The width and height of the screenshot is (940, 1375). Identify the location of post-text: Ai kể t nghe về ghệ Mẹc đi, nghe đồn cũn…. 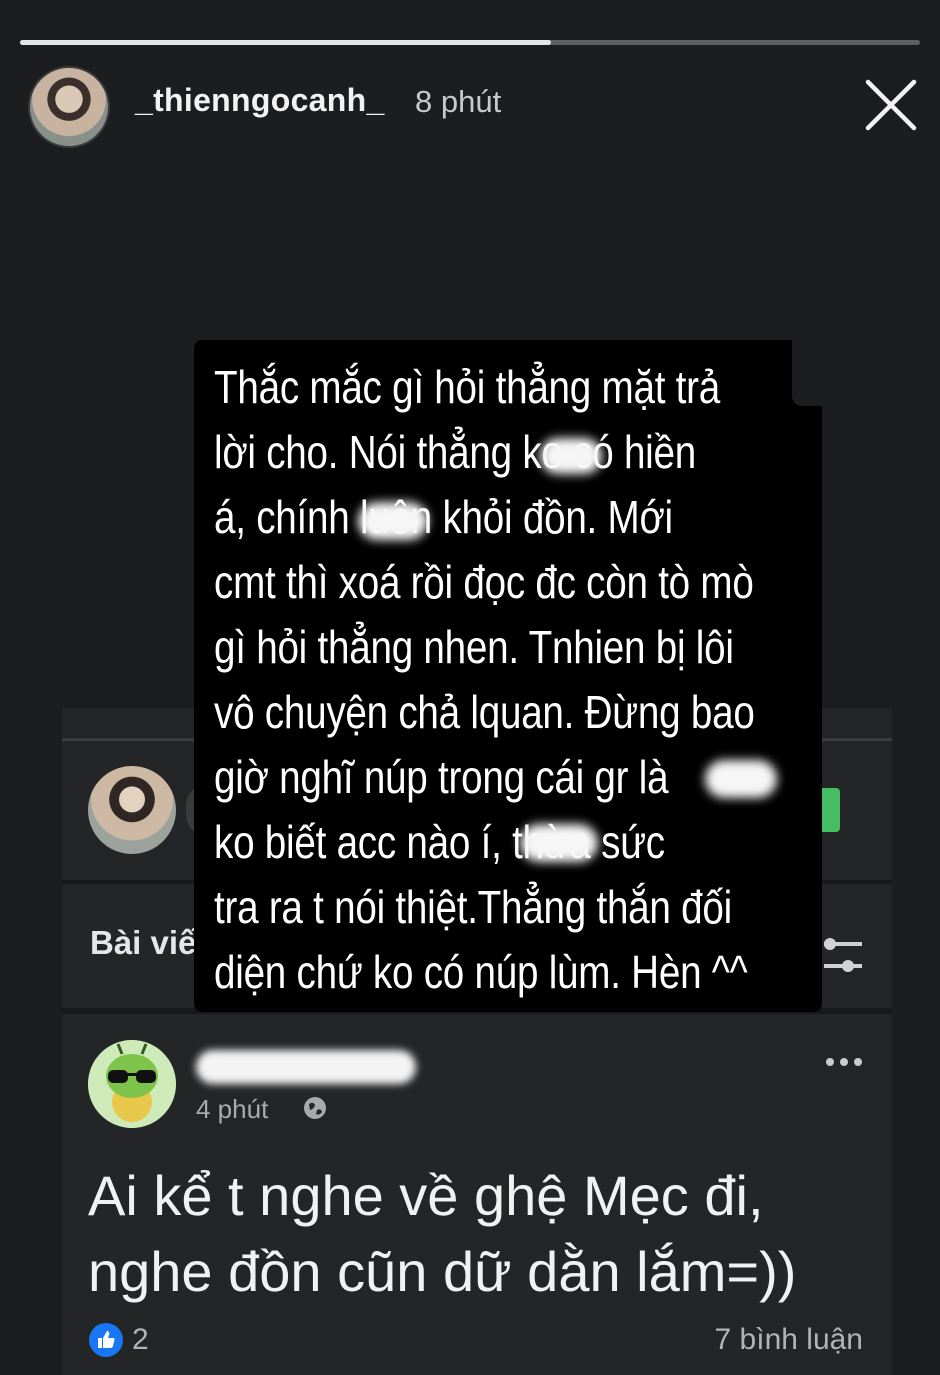
(488, 1234).